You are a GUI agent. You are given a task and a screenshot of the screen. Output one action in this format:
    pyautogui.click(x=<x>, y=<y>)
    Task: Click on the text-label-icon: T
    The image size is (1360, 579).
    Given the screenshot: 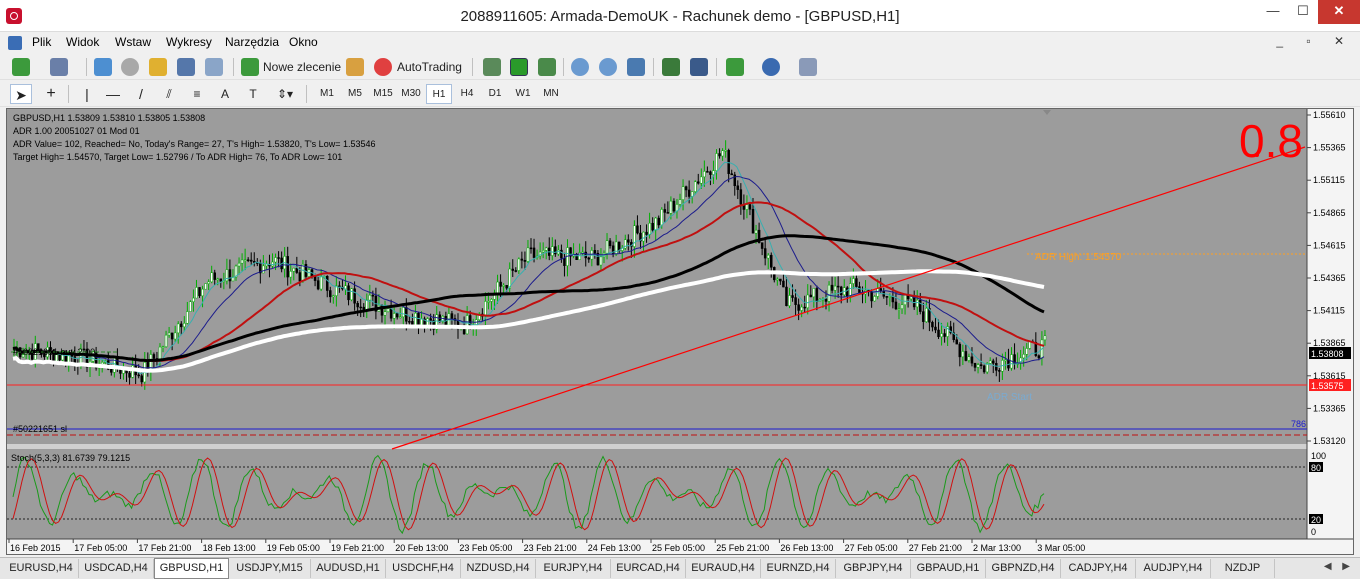 What is the action you would take?
    pyautogui.click(x=253, y=94)
    